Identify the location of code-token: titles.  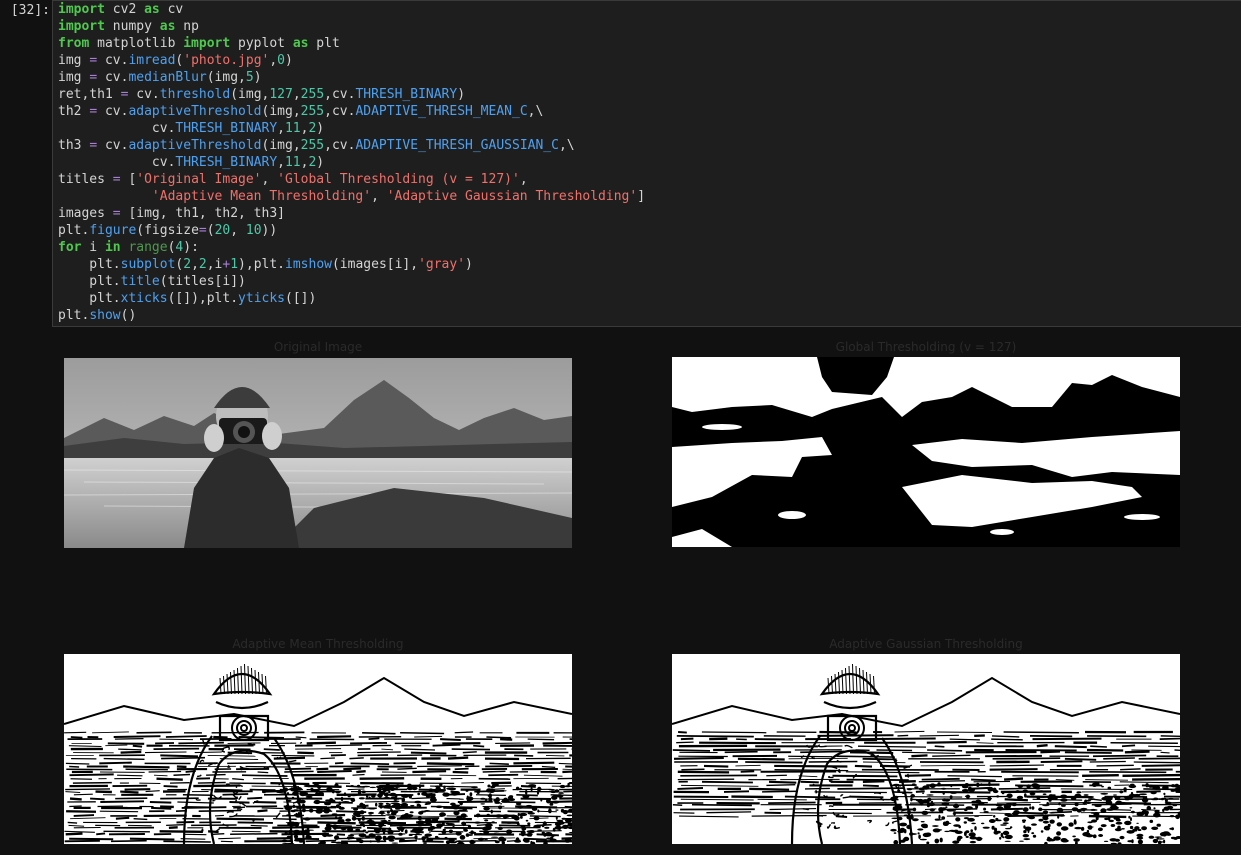
(85, 179).